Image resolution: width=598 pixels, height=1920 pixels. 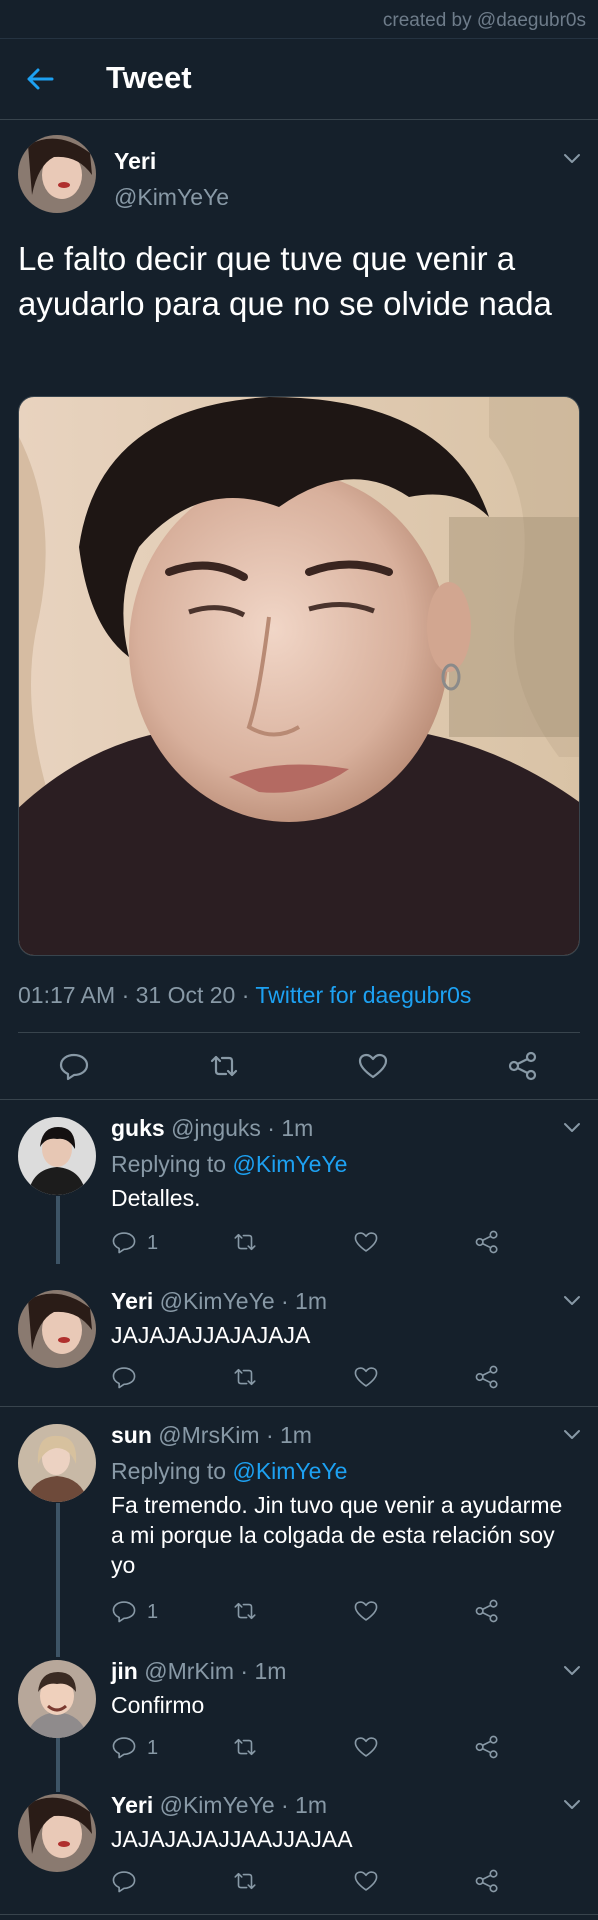 What do you see at coordinates (232, 1839) in the screenshot?
I see `reply-text: JAJAJAJAJJAAJJAJAA` at bounding box center [232, 1839].